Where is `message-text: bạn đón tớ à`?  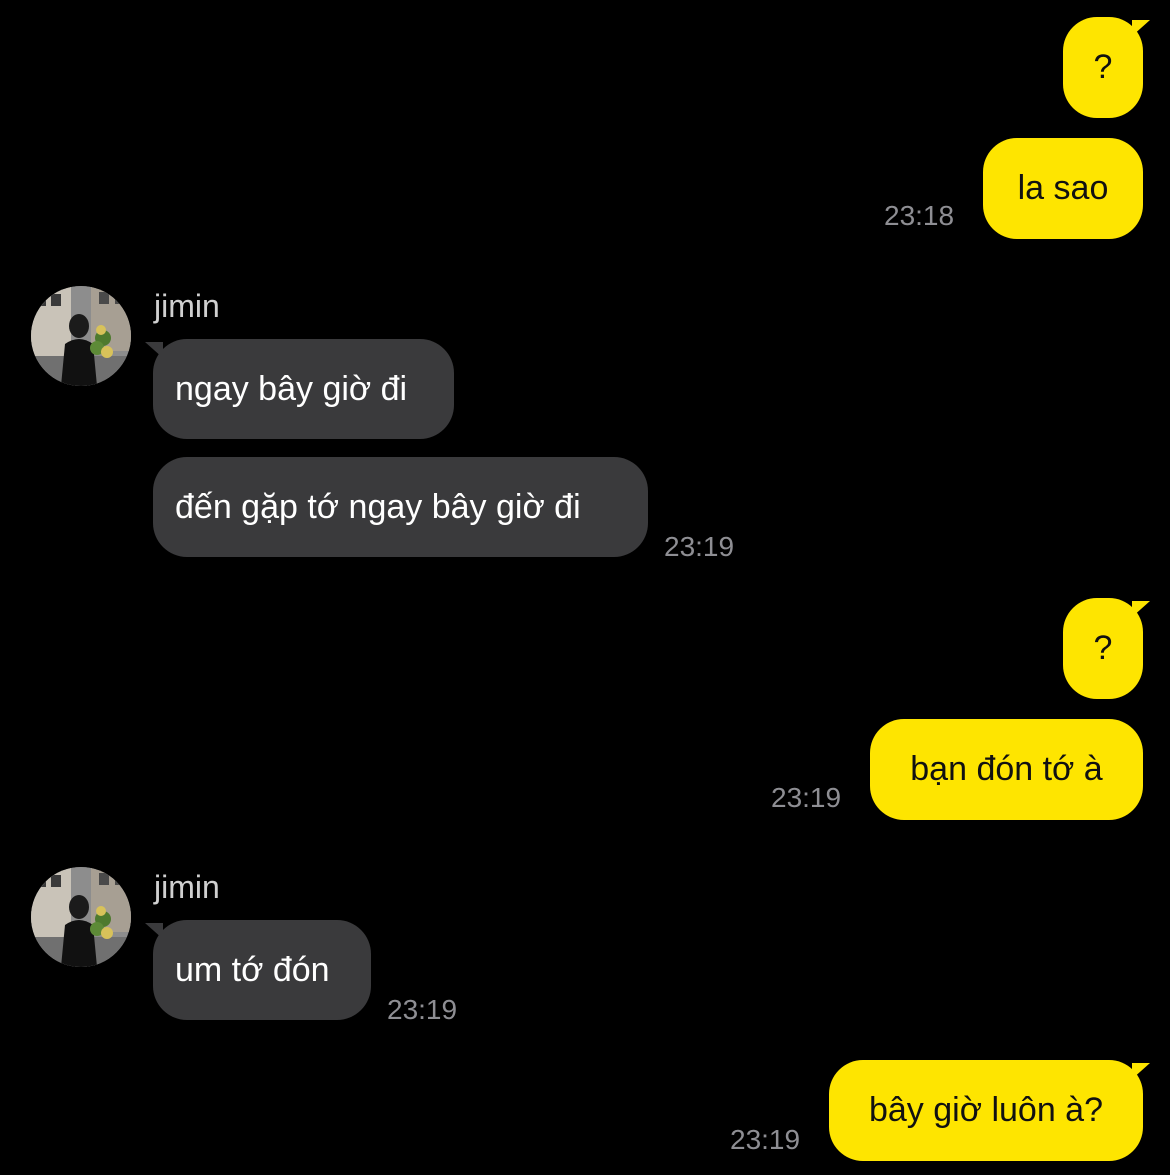 message-text: bạn đón tớ à is located at coordinates (1006, 769).